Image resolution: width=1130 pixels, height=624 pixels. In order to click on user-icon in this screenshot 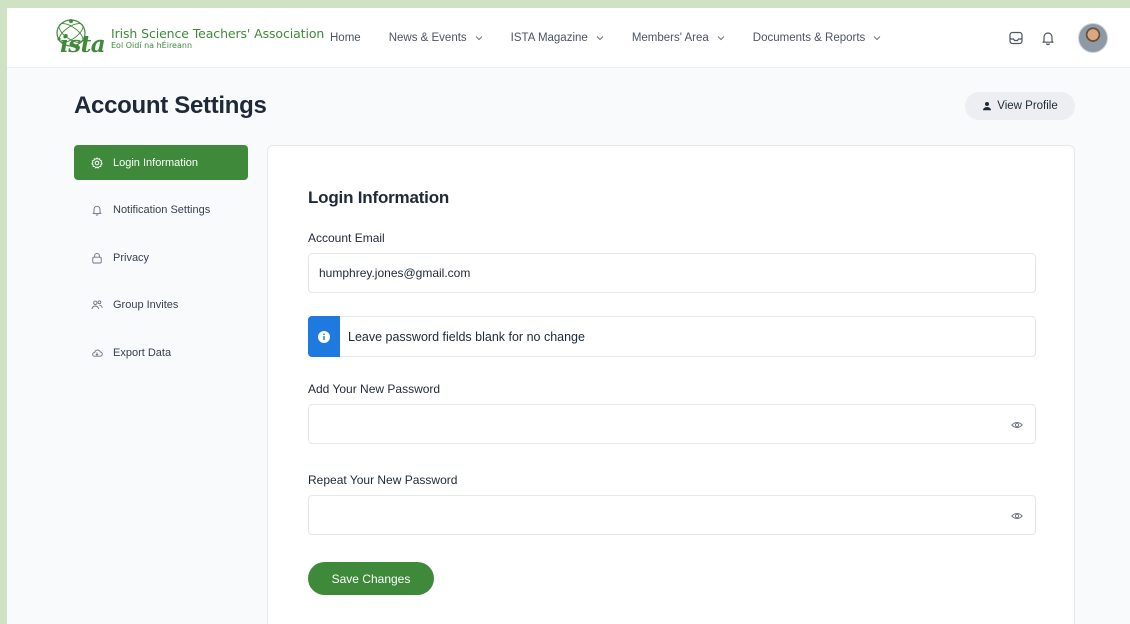, I will do `click(987, 106)`.